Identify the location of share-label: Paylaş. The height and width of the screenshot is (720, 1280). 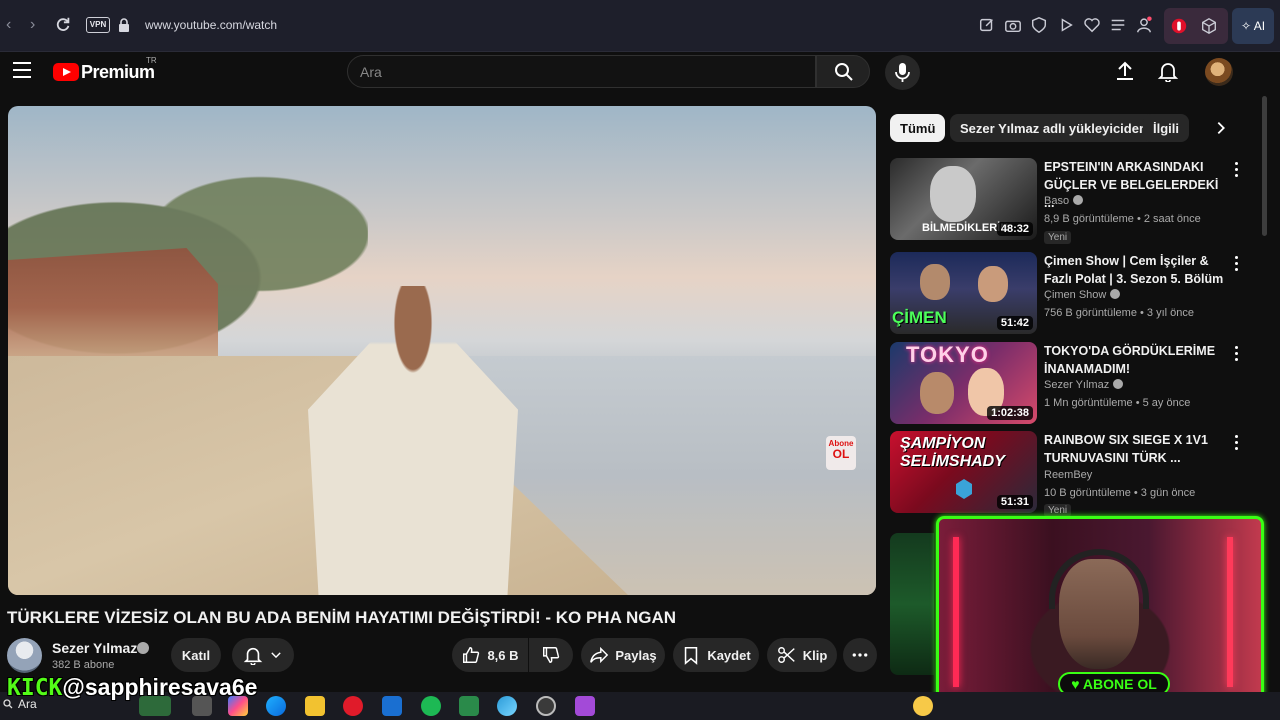
(636, 655).